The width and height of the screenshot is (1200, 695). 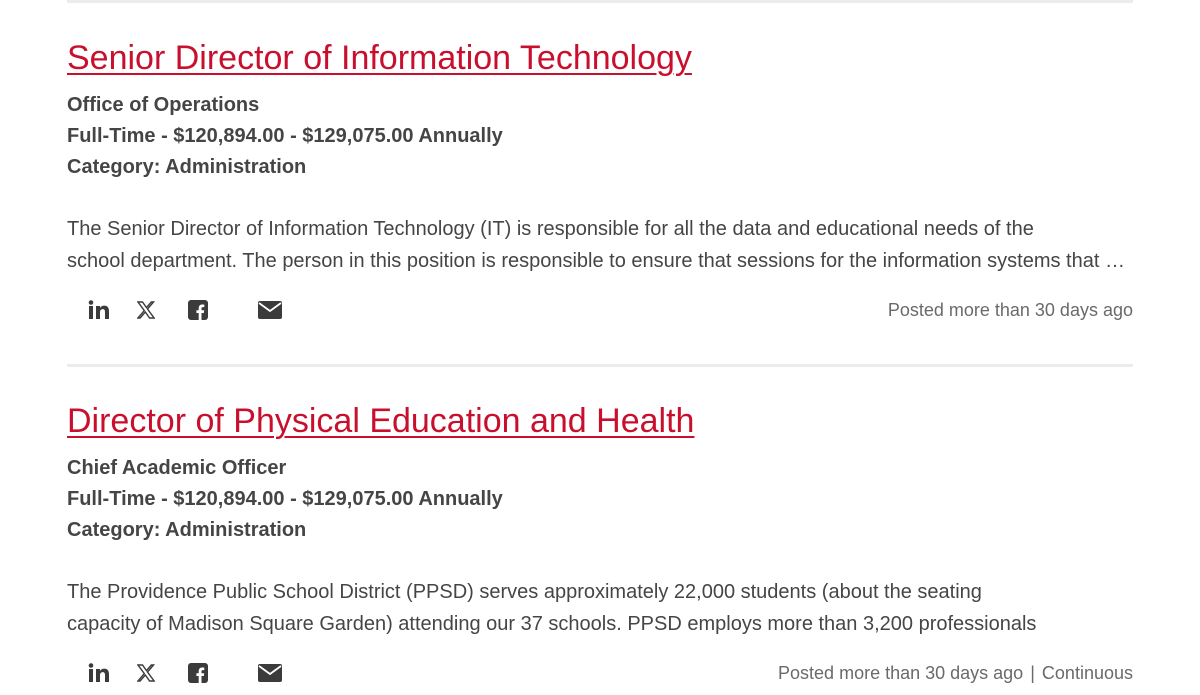 What do you see at coordinates (600, 1) in the screenshot?
I see `top-divider` at bounding box center [600, 1].